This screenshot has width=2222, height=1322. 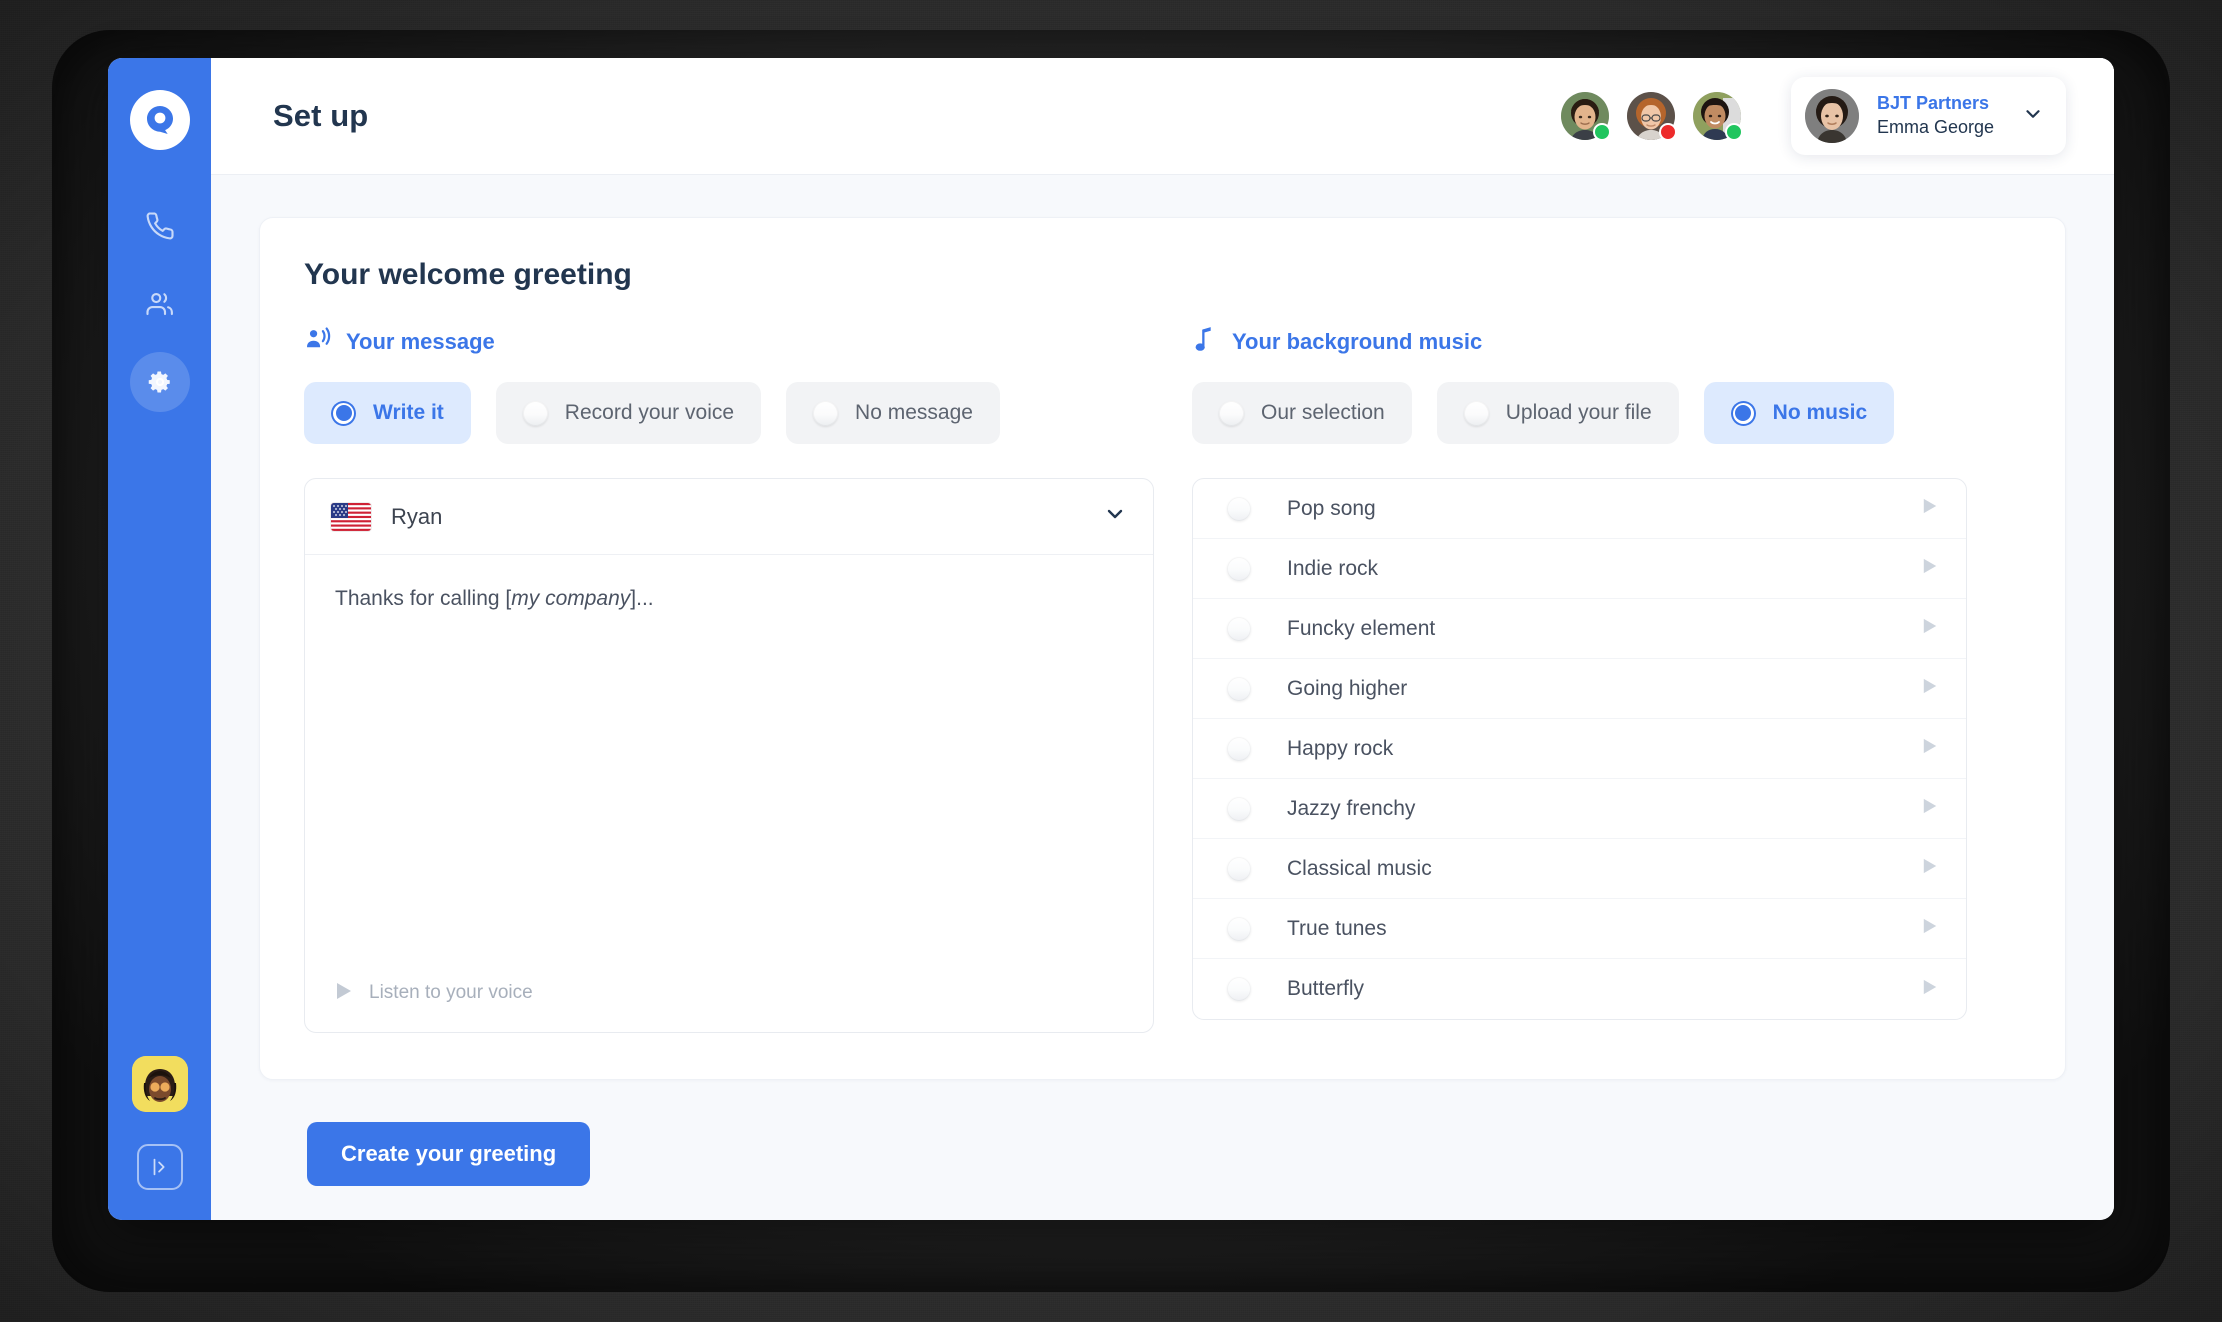 What do you see at coordinates (1932, 103) in the screenshot?
I see `account-organization: BJT Partners` at bounding box center [1932, 103].